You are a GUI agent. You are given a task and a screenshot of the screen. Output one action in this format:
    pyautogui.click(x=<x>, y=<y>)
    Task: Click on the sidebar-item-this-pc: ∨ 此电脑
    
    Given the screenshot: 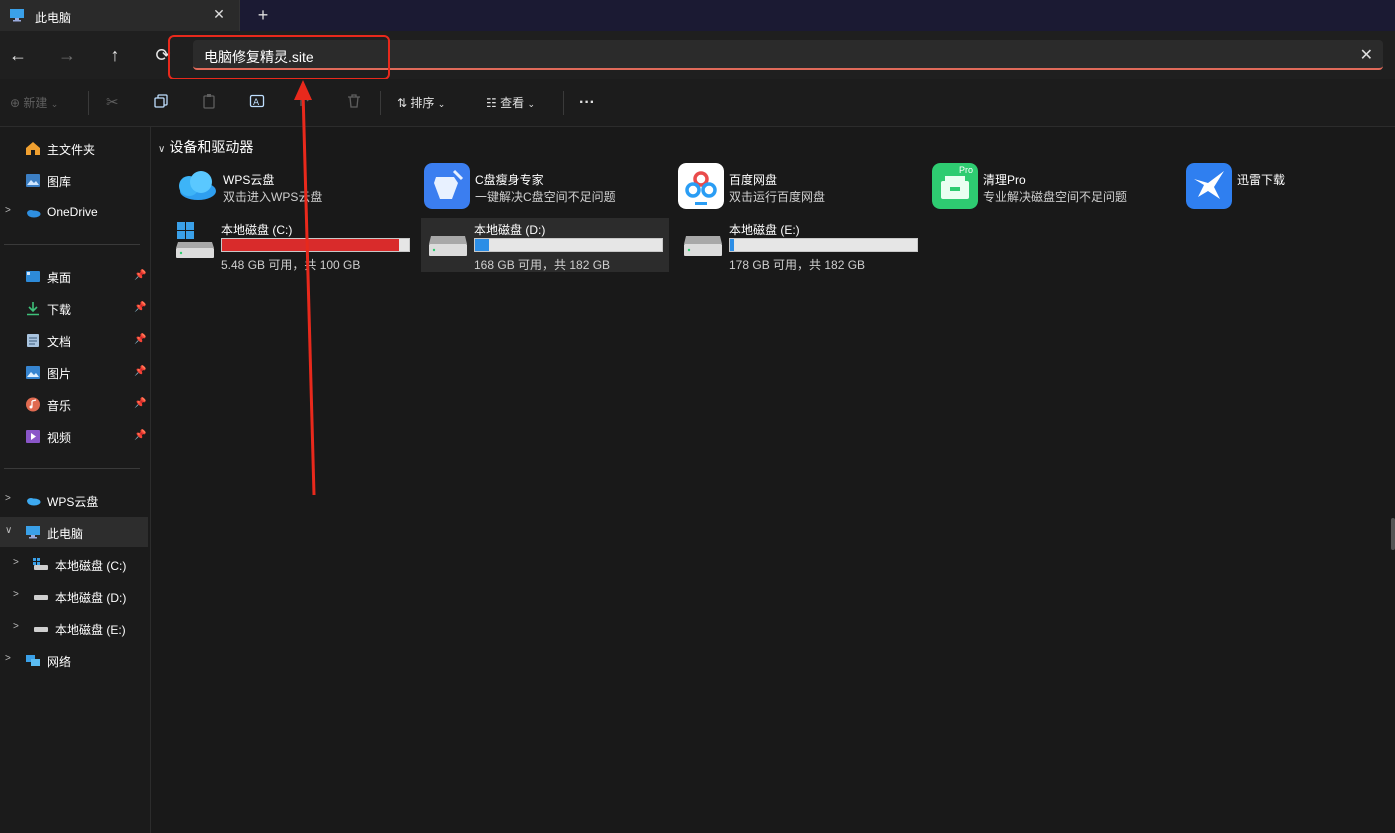 What is the action you would take?
    pyautogui.click(x=74, y=532)
    